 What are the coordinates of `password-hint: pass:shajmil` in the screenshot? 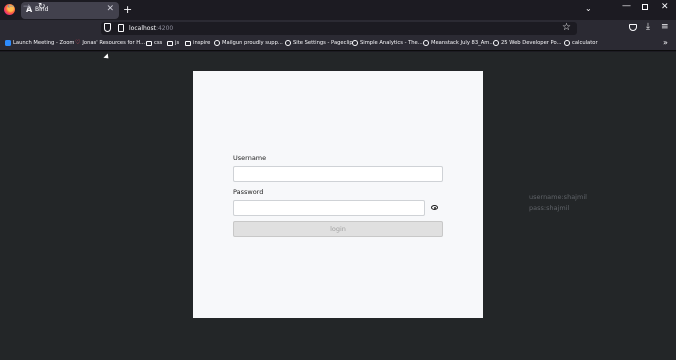 It's located at (549, 208).